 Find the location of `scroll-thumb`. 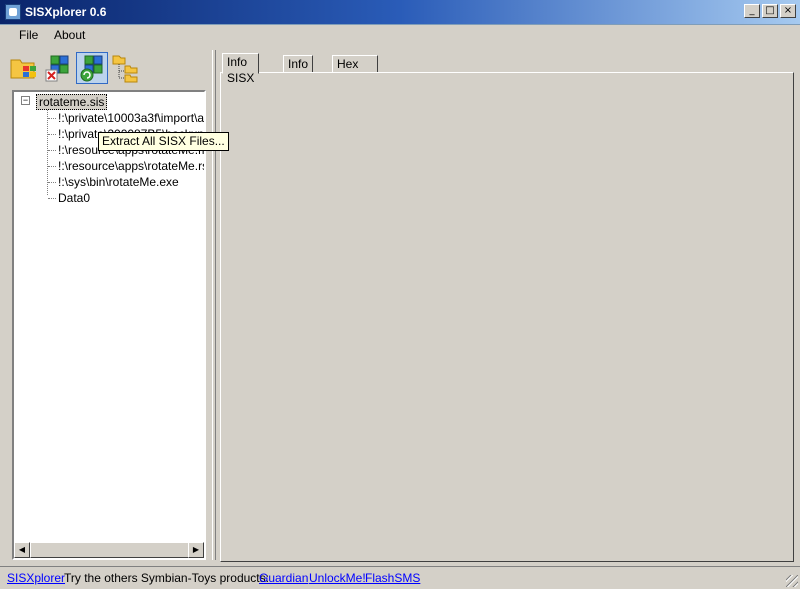

scroll-thumb is located at coordinates (110, 550).